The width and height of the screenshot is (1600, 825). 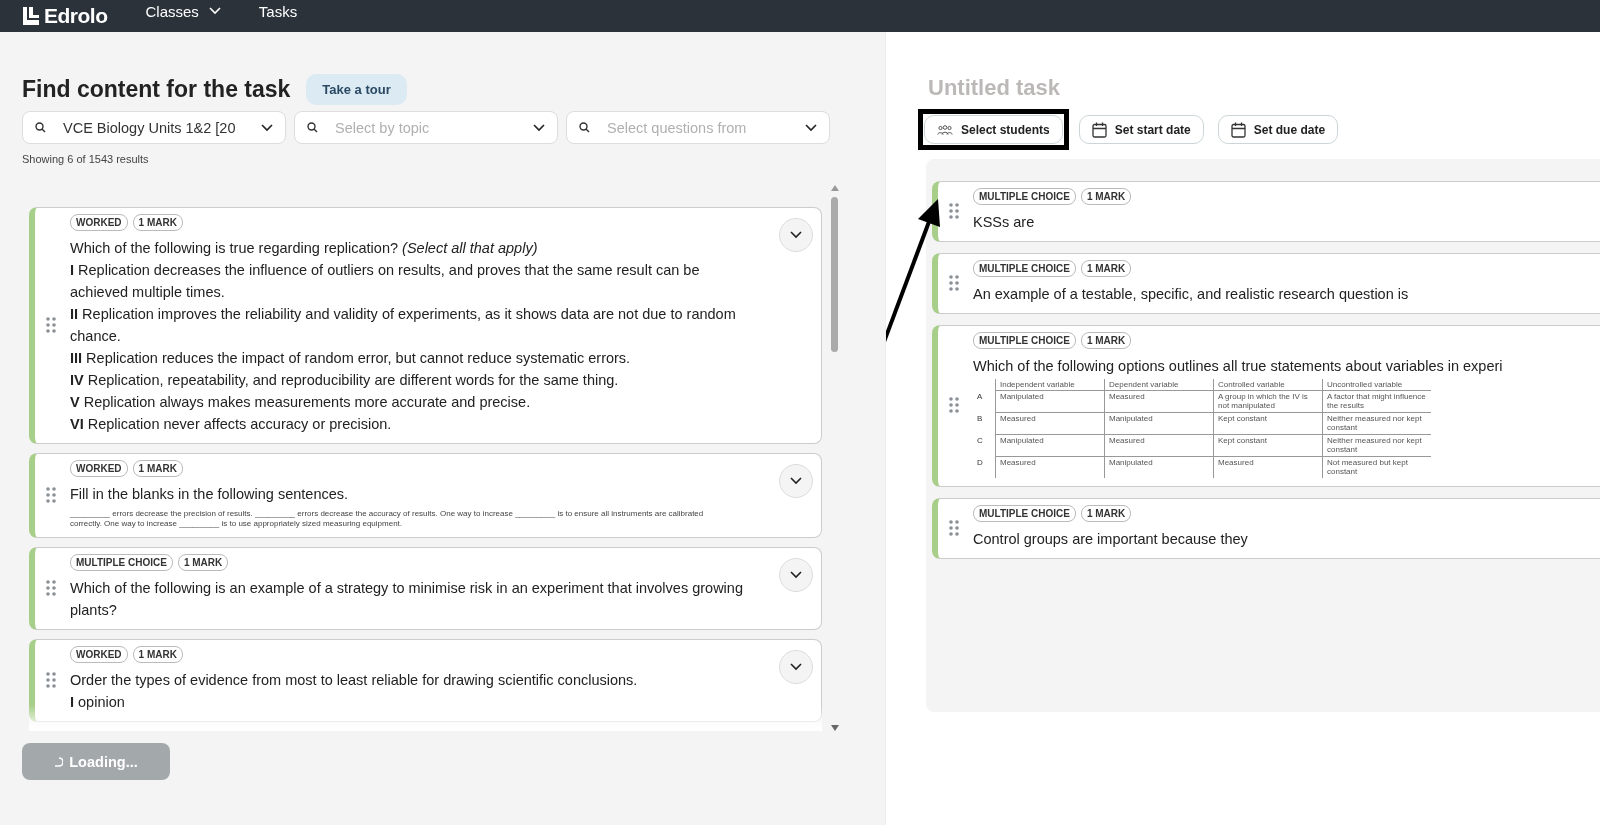 What do you see at coordinates (1266, 283) in the screenshot?
I see `question-card: MULTIPLE CHOICE 1 MARK An example of a testable, specific, and realistic research question is` at bounding box center [1266, 283].